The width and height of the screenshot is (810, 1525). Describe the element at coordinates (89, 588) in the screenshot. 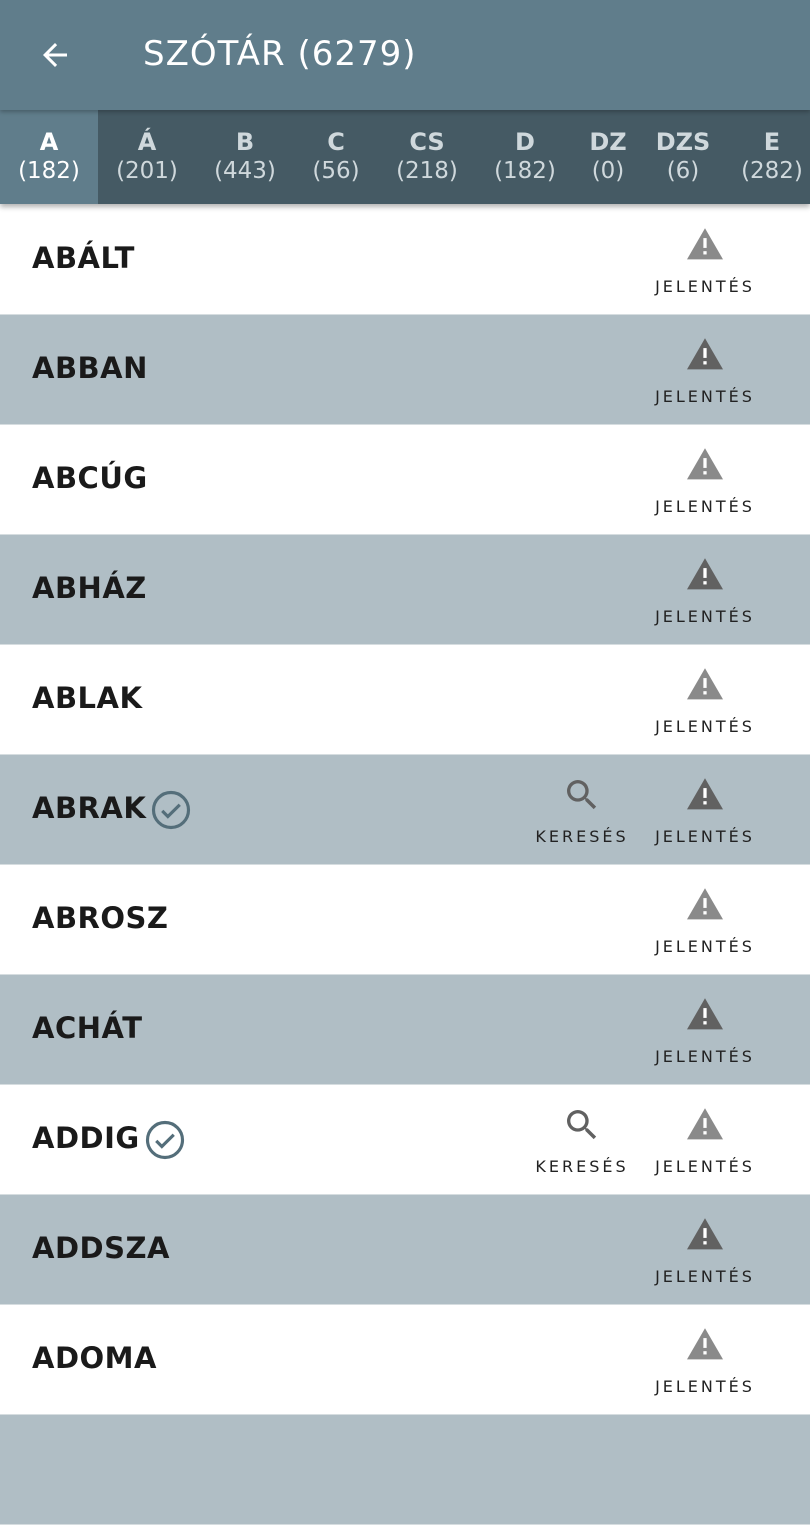

I see `word-label: ABHÁZ` at that location.